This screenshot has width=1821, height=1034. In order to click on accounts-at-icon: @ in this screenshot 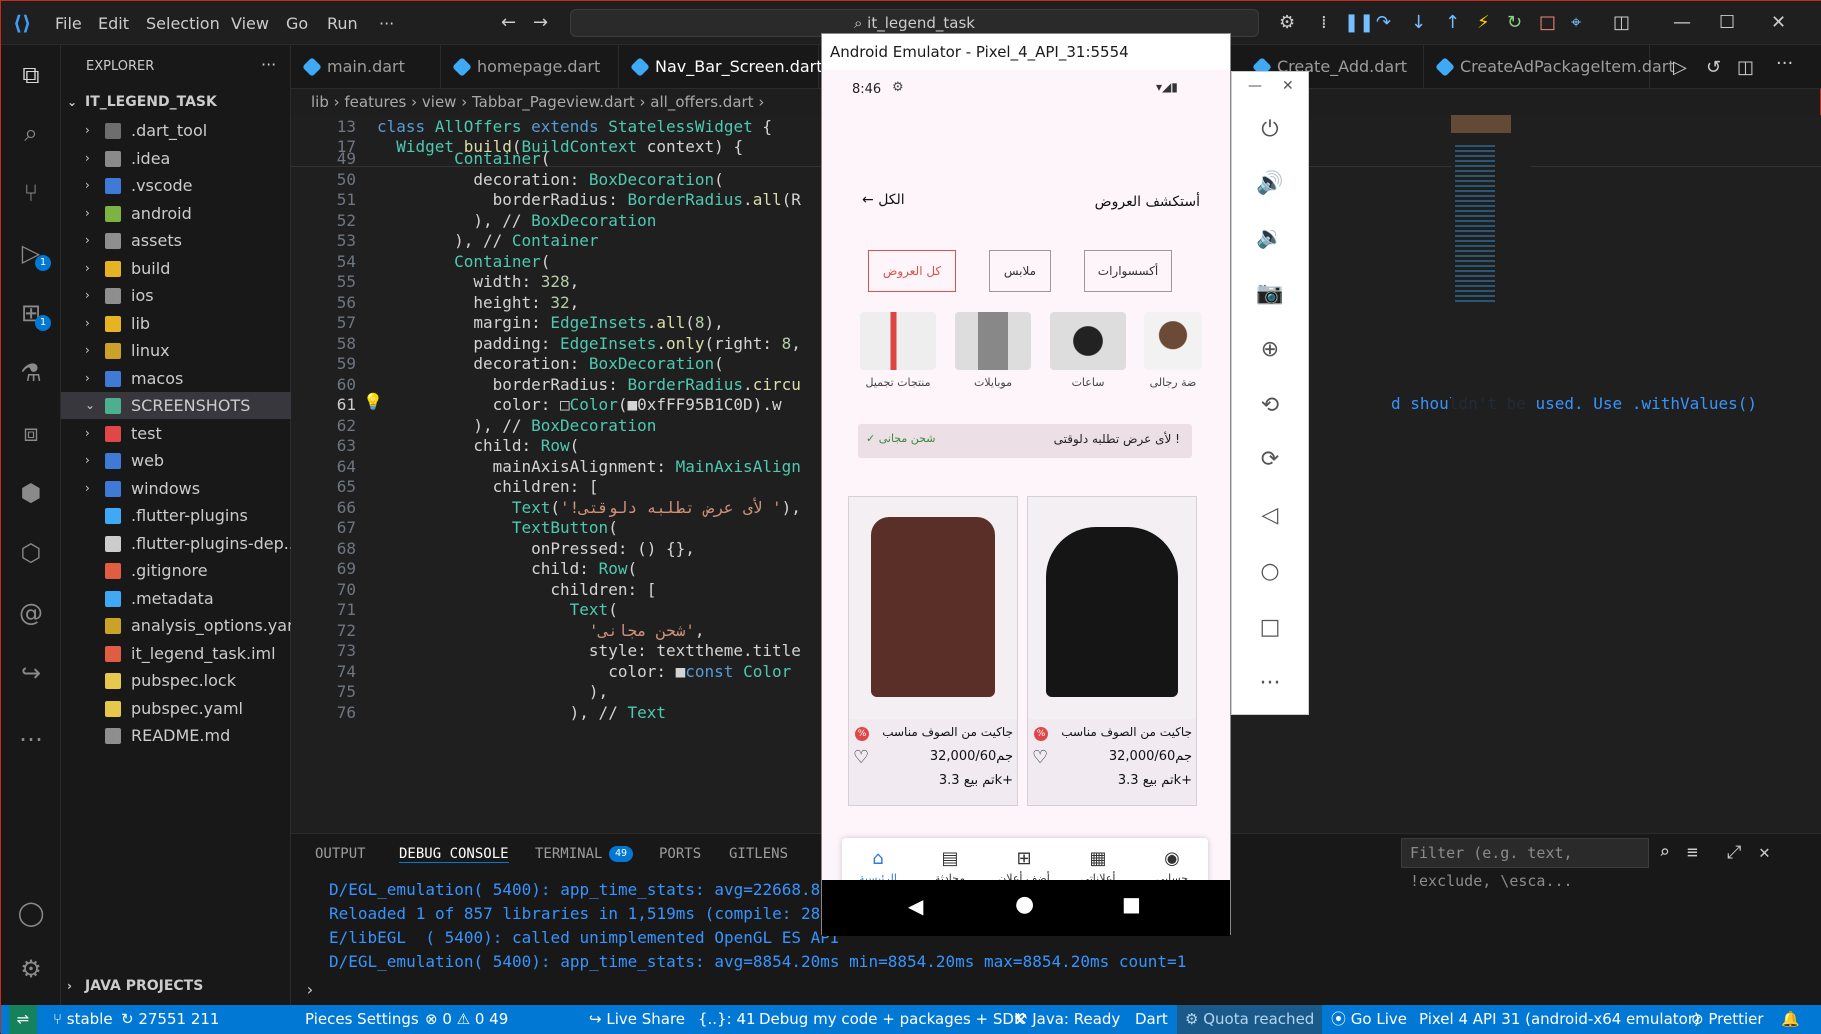, I will do `click(31, 613)`.